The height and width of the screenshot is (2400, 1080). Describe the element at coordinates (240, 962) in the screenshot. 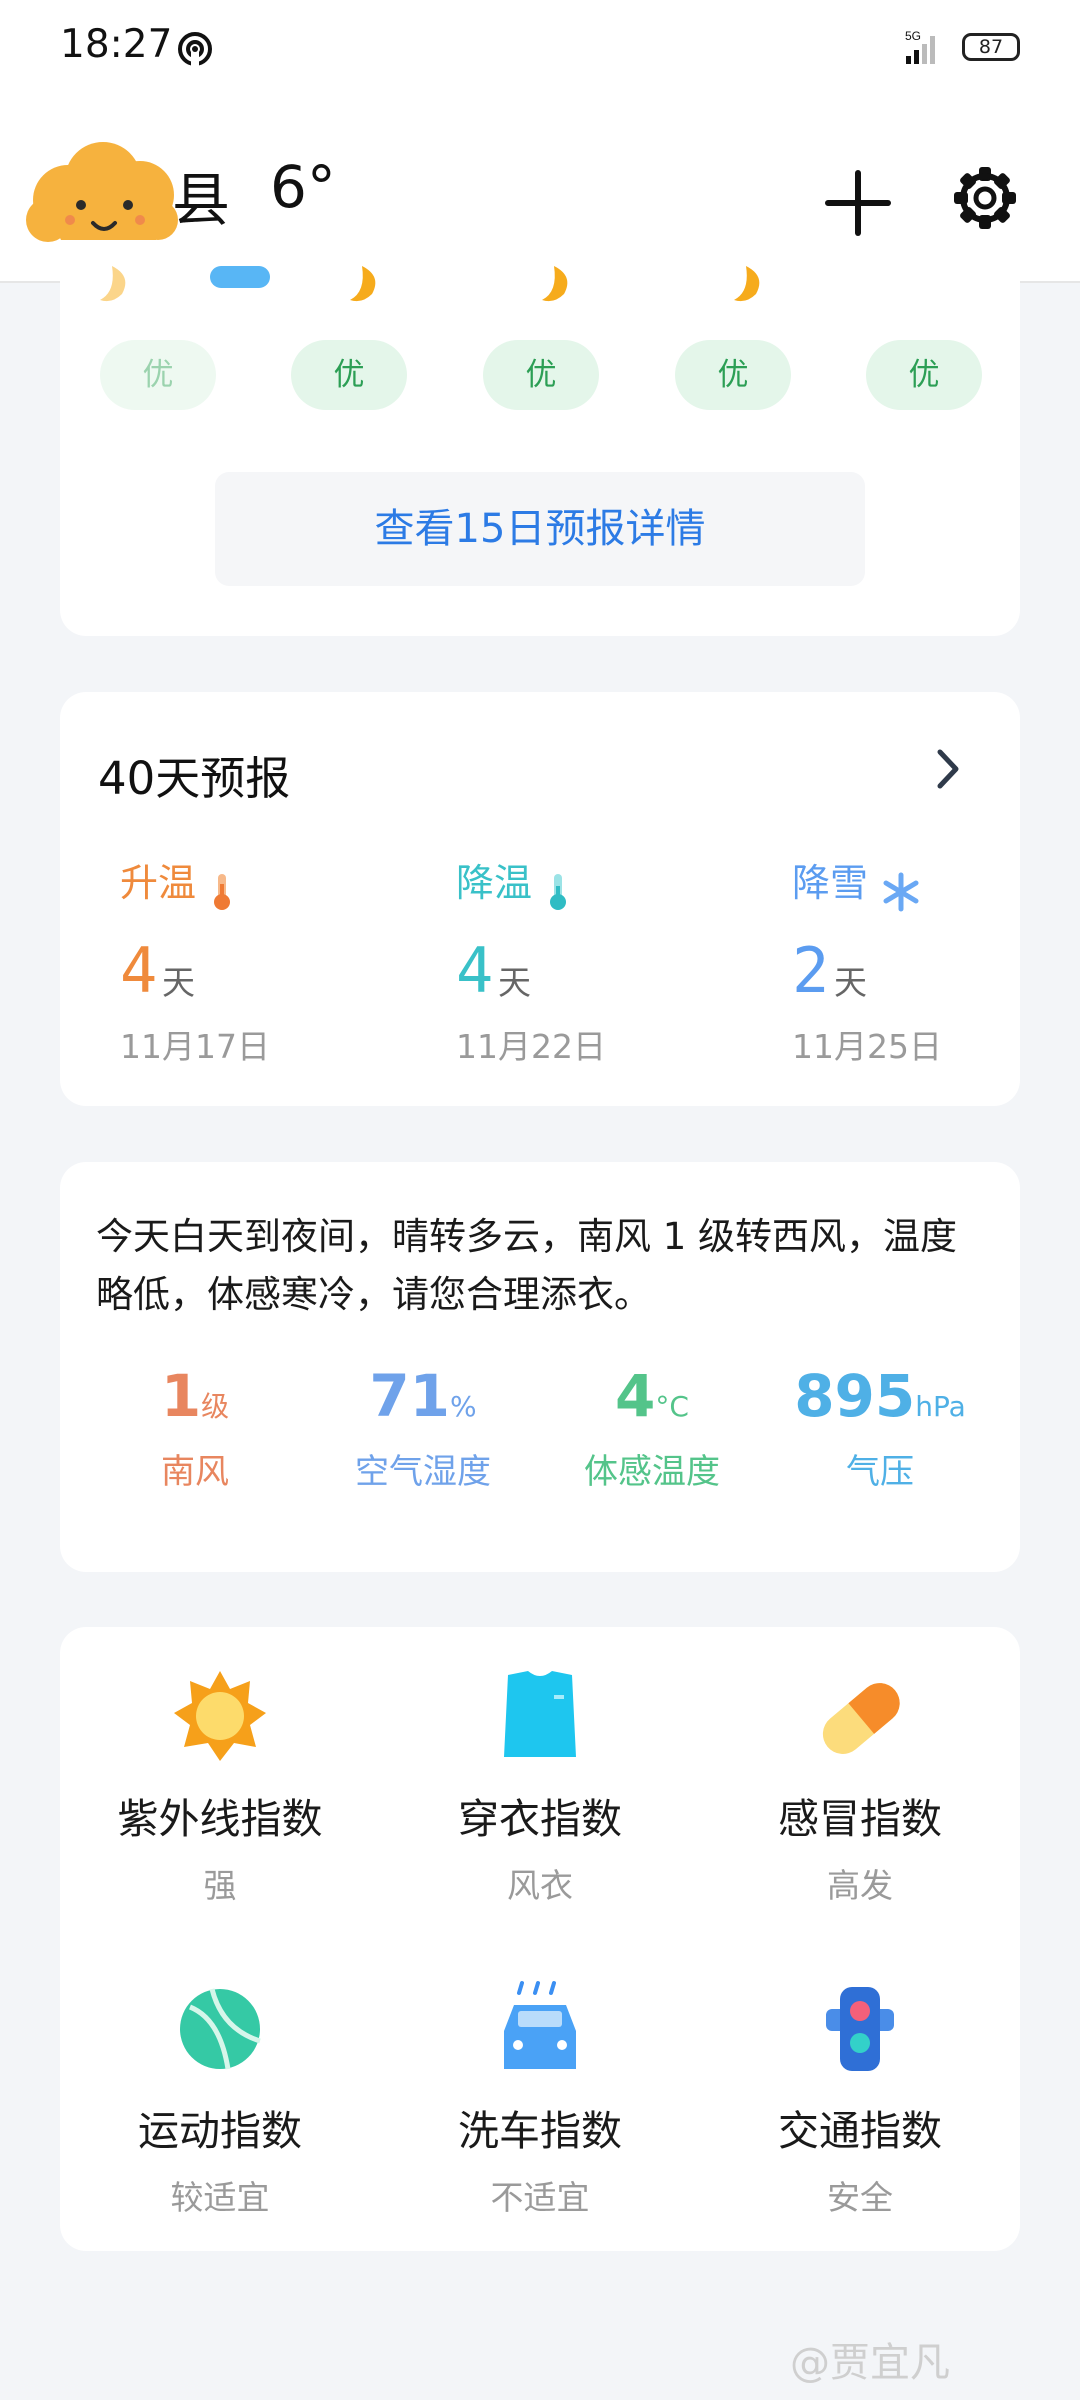

I see `trend-warming: 升温 4 天 11月17日` at that location.